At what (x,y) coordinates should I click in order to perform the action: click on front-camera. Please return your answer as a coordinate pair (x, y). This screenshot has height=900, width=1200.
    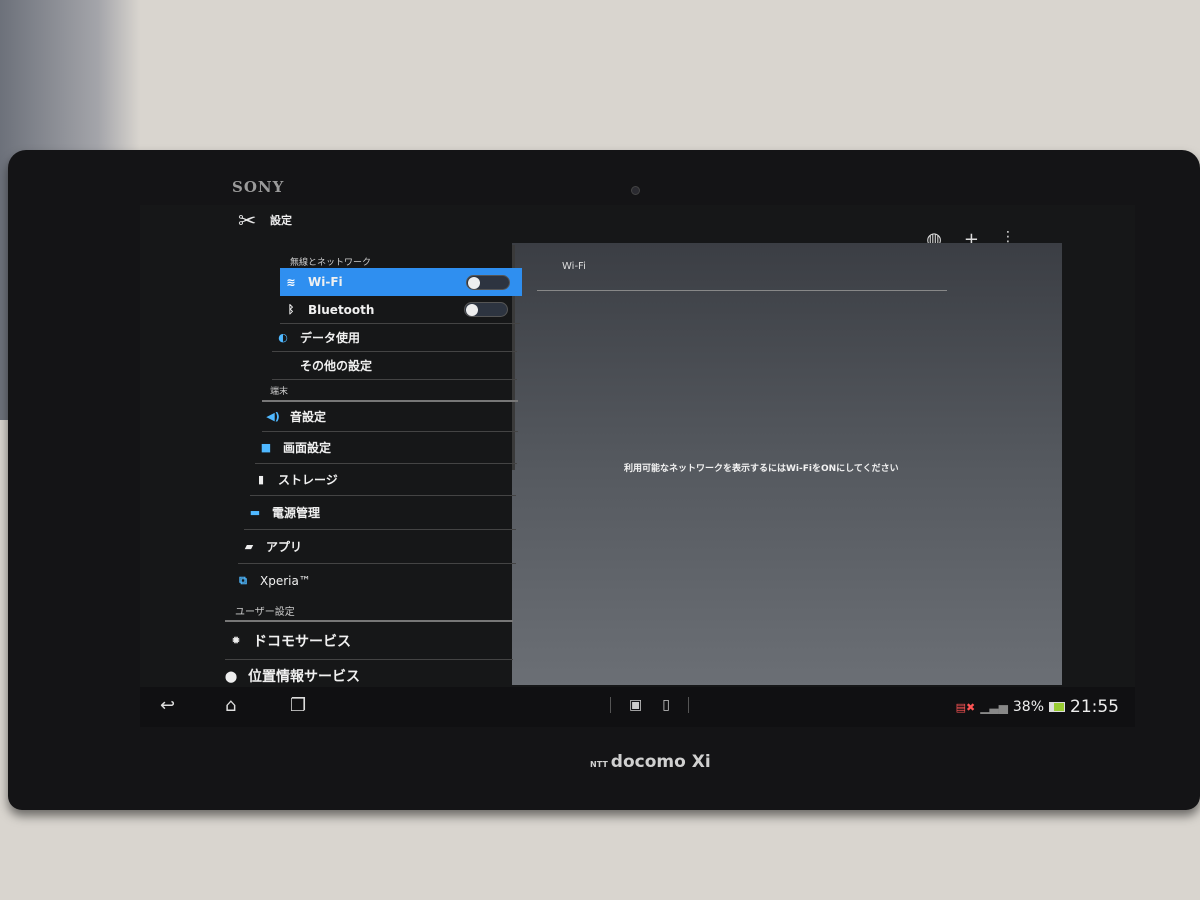
    Looking at the image, I should click on (635, 190).